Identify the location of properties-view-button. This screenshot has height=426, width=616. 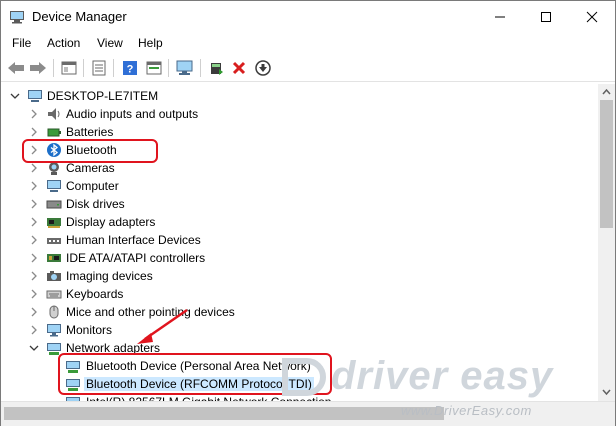
(99, 68).